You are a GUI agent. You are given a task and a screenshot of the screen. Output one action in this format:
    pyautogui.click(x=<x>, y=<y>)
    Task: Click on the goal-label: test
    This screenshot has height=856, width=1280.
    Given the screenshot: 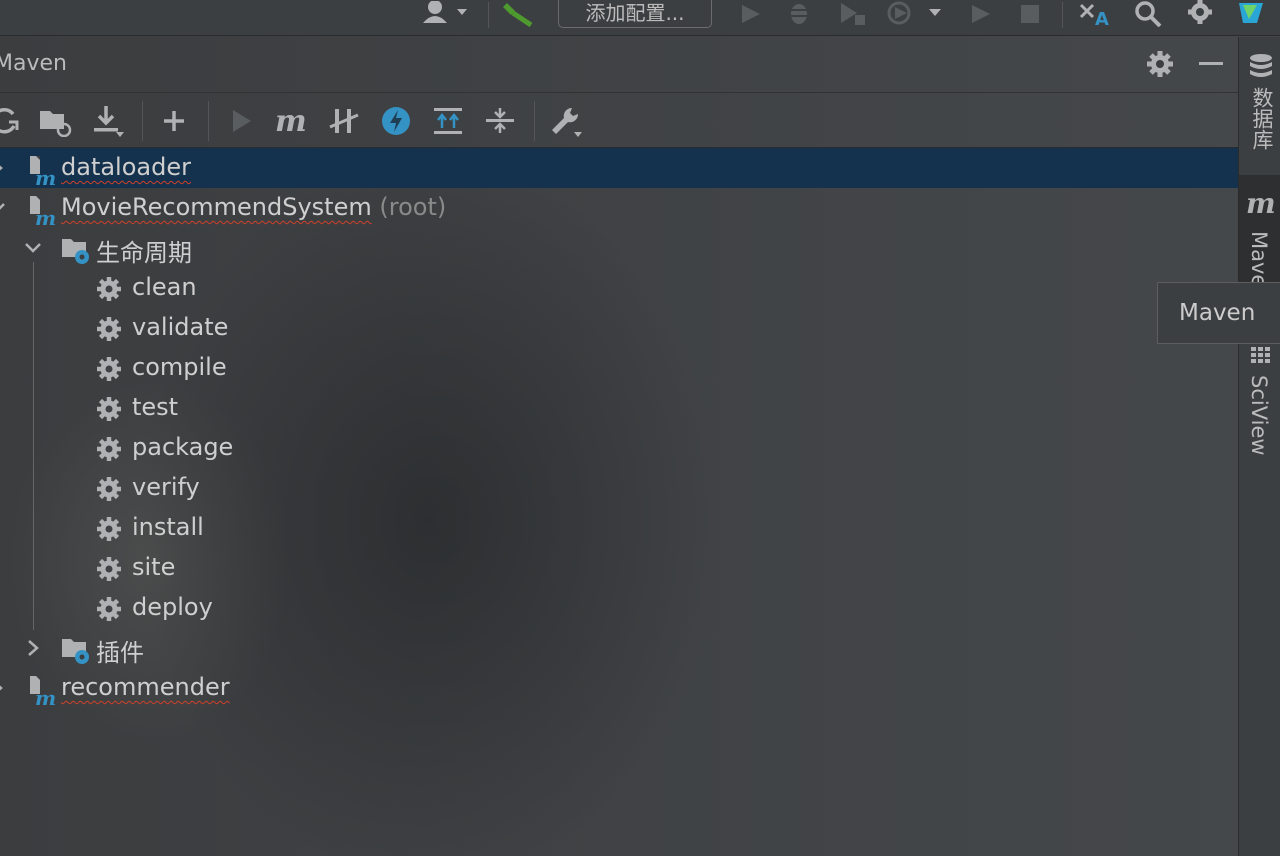 What is the action you would take?
    pyautogui.click(x=155, y=407)
    